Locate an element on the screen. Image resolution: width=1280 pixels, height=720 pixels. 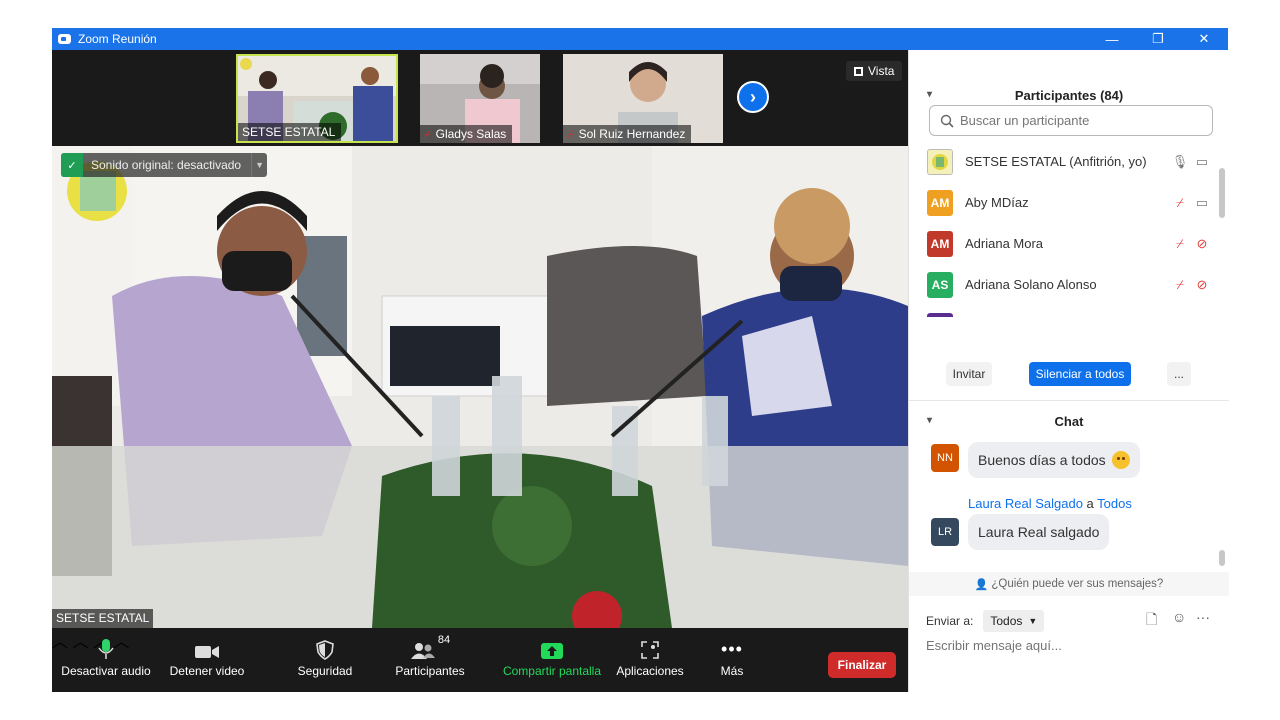
participant-search is located at coordinates (1071, 120).